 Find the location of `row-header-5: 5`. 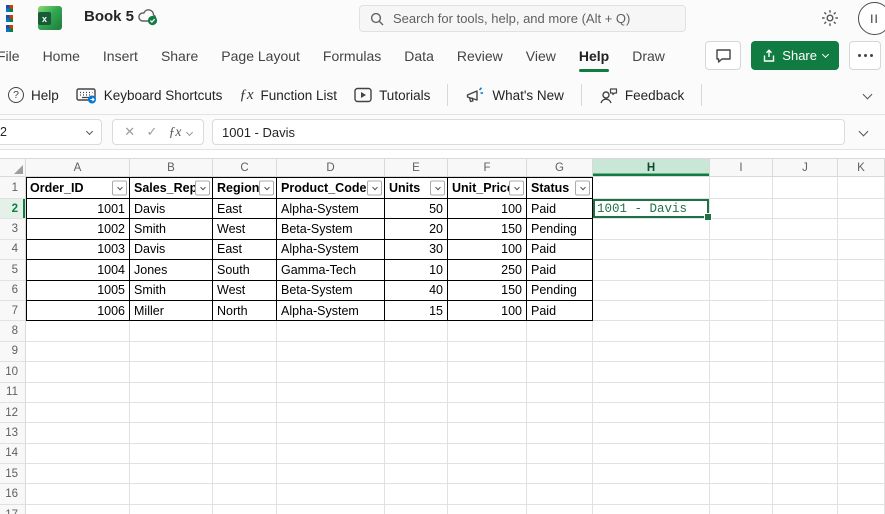

row-header-5: 5 is located at coordinates (13, 270).